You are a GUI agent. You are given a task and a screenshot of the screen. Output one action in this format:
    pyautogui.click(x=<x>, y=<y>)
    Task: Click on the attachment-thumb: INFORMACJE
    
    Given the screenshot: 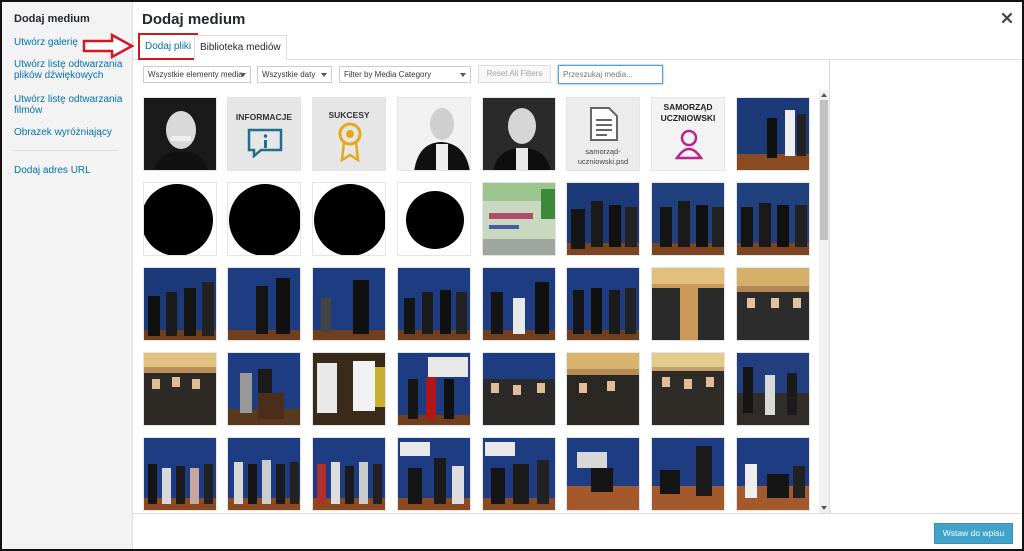 What is the action you would take?
    pyautogui.click(x=264, y=134)
    